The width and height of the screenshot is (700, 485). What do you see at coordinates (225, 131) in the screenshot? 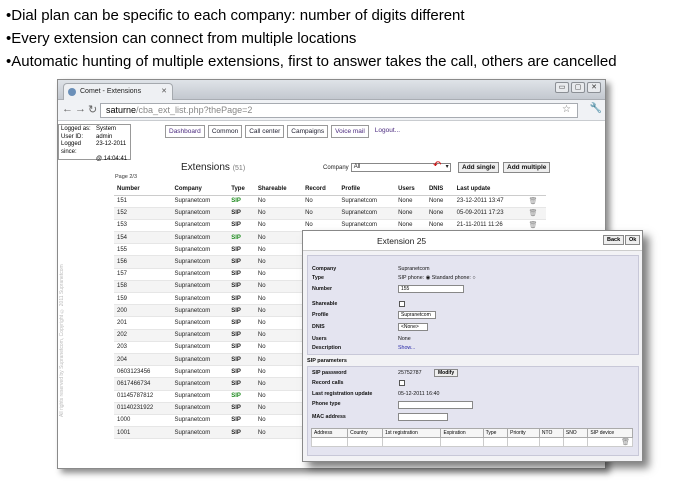
I see `menu-common: Common` at bounding box center [225, 131].